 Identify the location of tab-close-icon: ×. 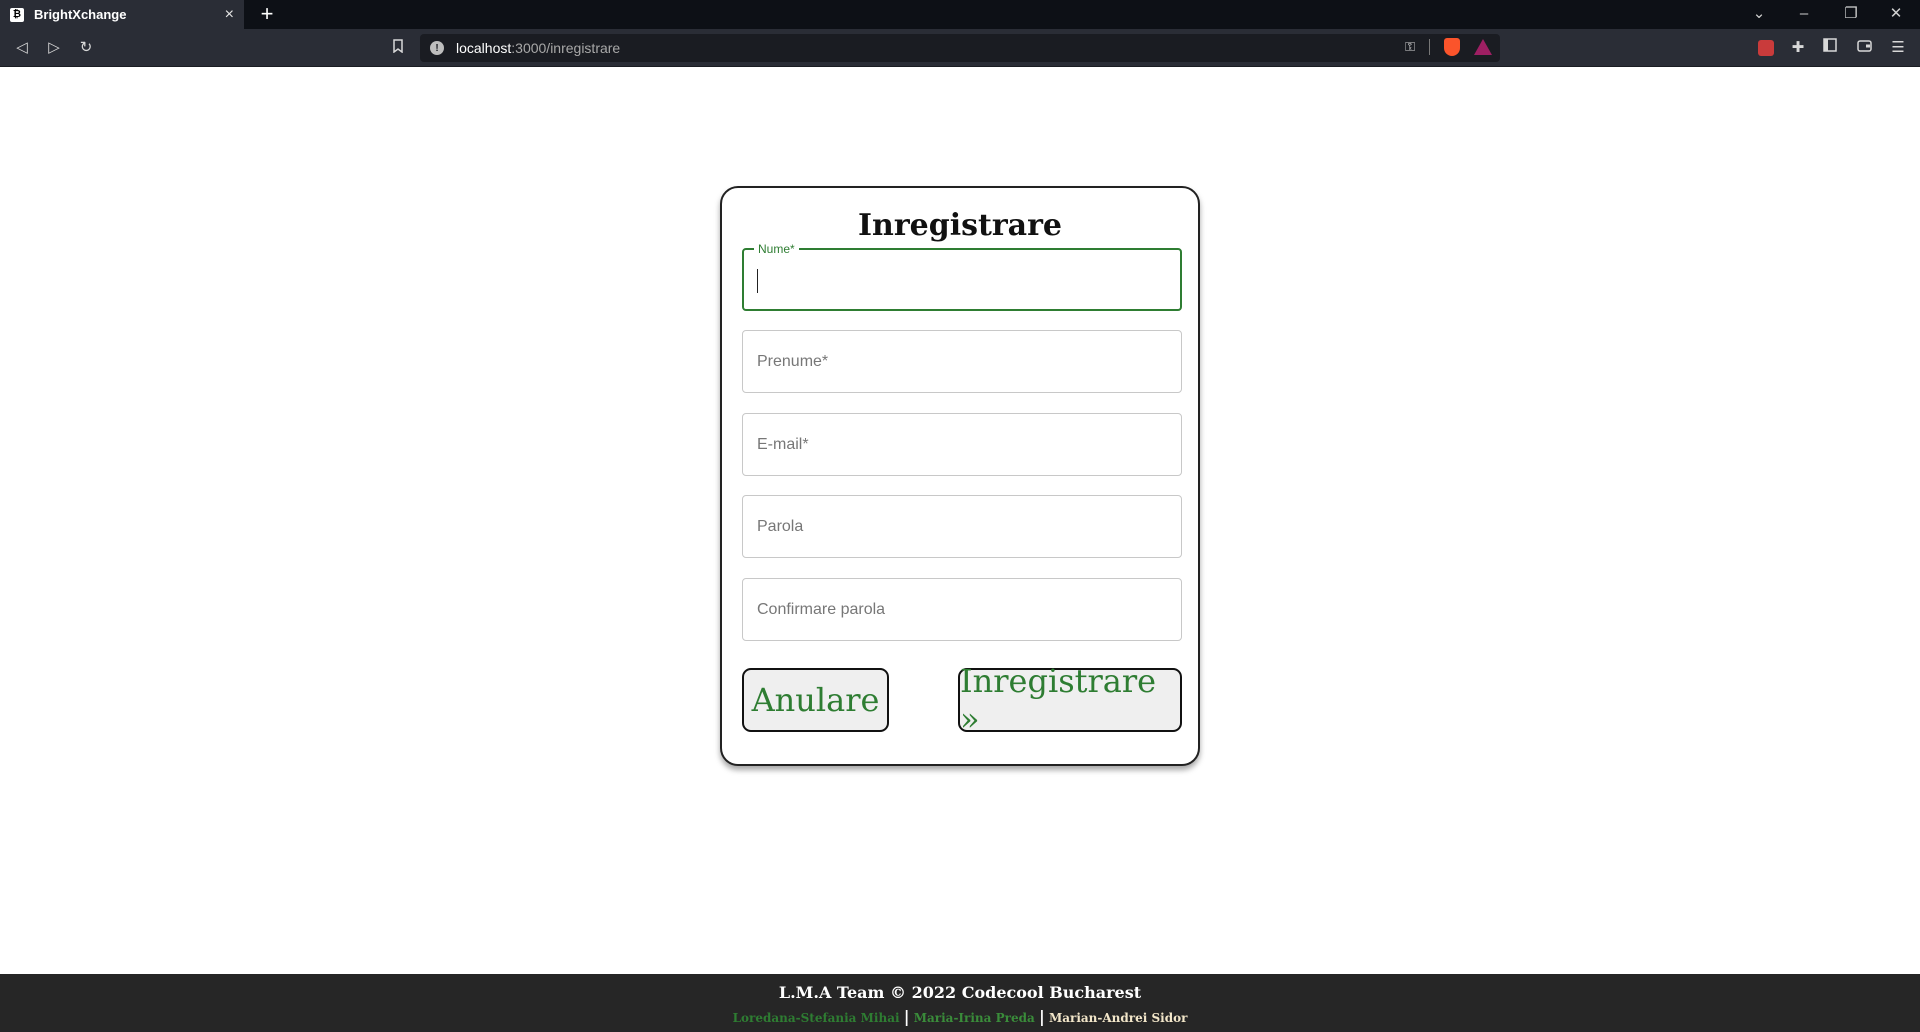
(229, 15).